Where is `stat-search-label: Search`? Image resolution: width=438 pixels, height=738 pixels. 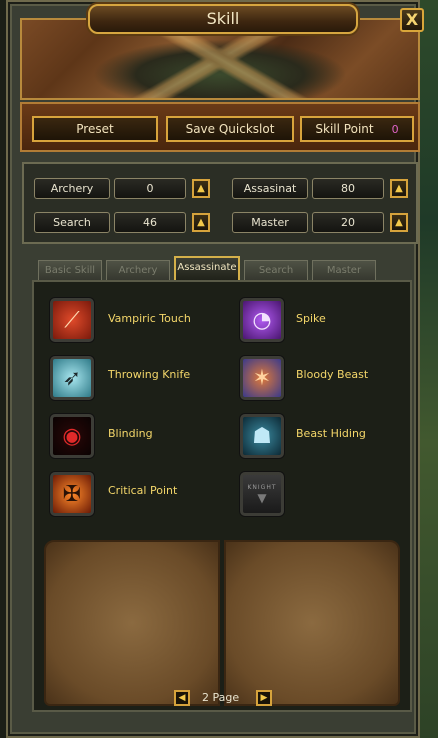
stat-search-label: Search is located at coordinates (72, 222).